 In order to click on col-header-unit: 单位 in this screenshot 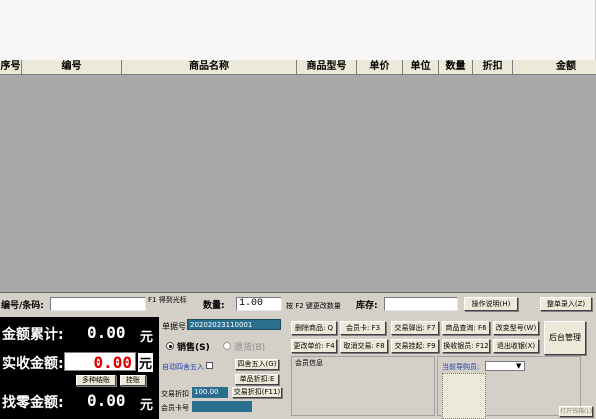, I will do `click(421, 67)`.